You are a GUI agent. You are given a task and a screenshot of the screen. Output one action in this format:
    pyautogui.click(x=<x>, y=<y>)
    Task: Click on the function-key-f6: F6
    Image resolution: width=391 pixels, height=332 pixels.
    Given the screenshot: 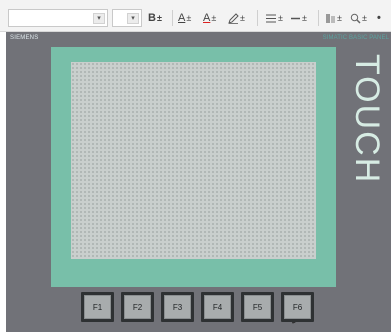 What is the action you would take?
    pyautogui.click(x=297, y=307)
    